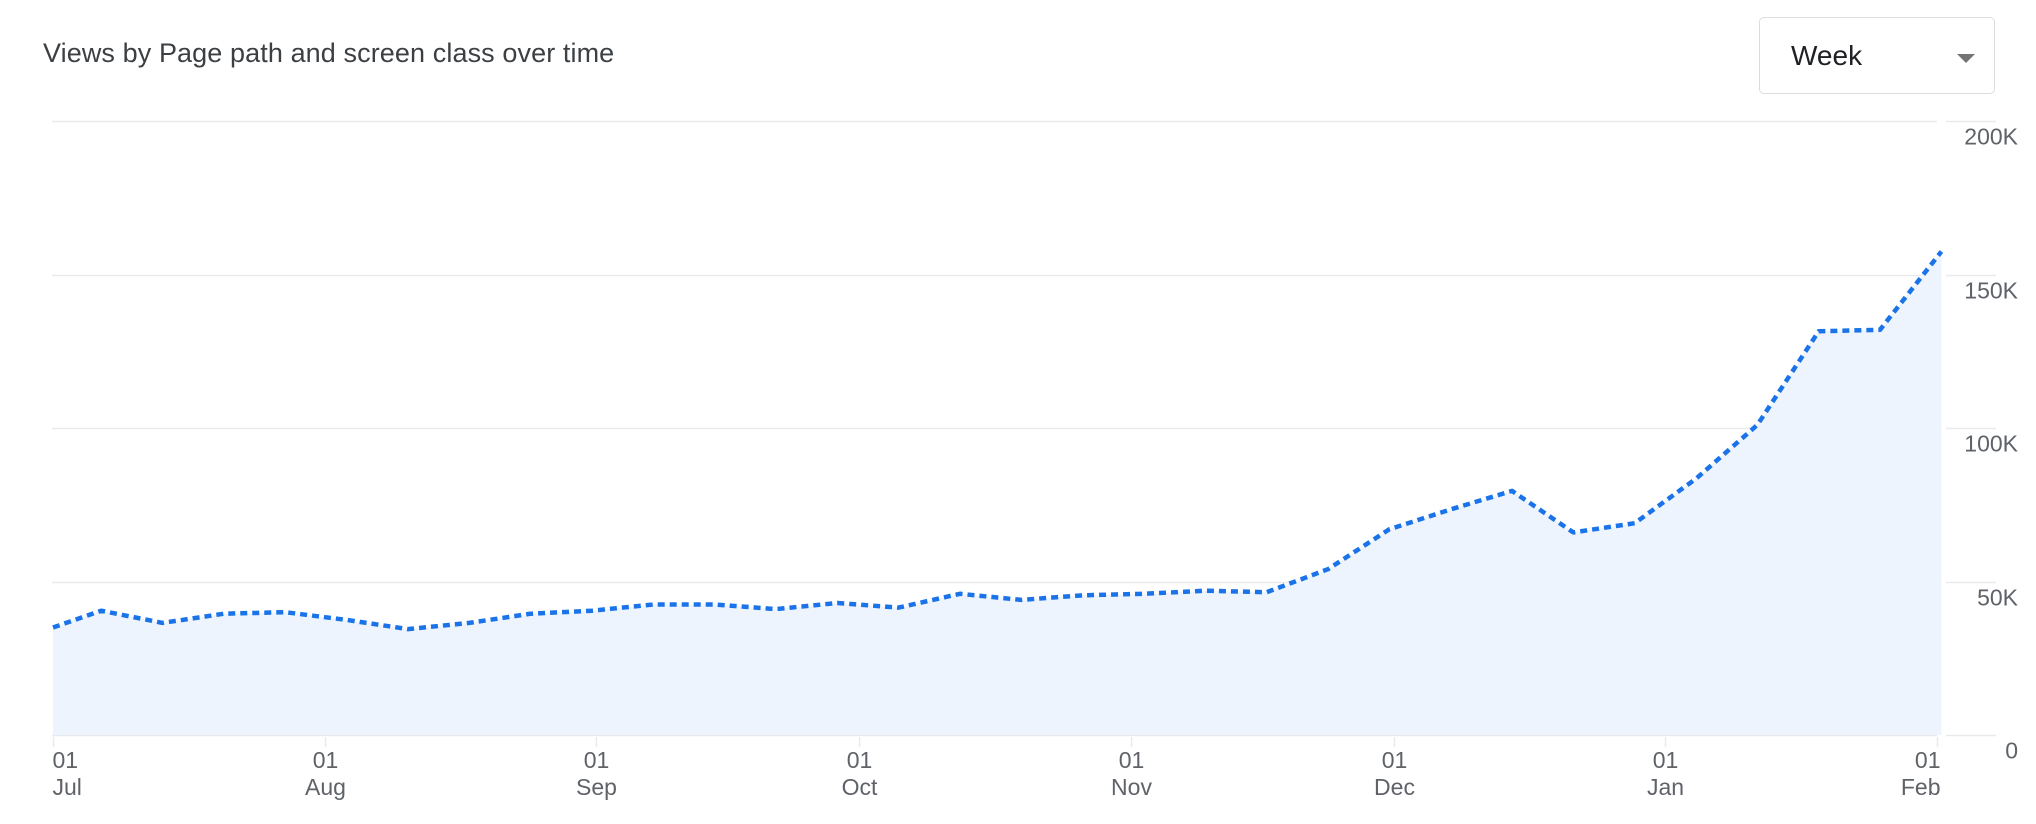 The image size is (2036, 824). What do you see at coordinates (1665, 787) in the screenshot?
I see `x-tick-label-month: Jan` at bounding box center [1665, 787].